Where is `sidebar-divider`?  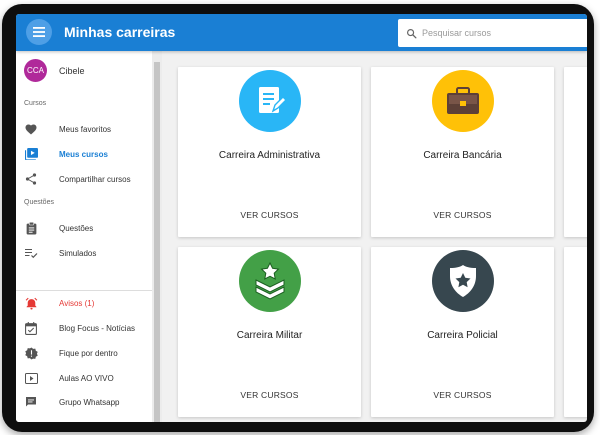
sidebar-divider is located at coordinates (84, 290).